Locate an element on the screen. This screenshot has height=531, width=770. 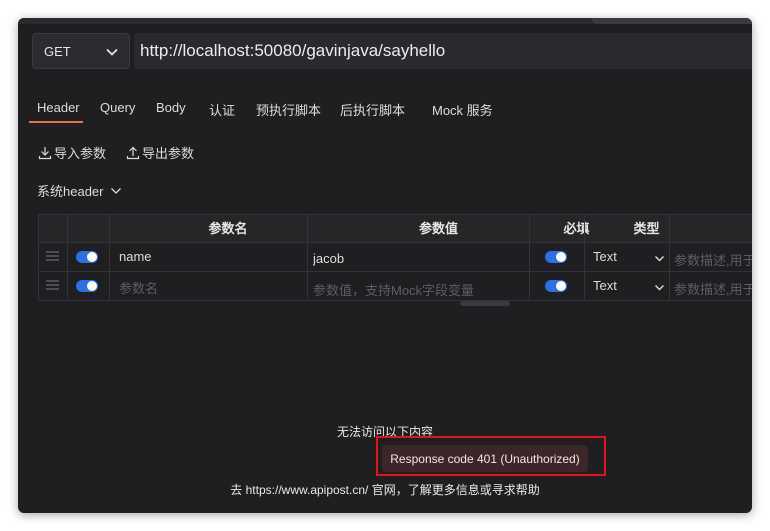
resize-handle is located at coordinates (485, 303).